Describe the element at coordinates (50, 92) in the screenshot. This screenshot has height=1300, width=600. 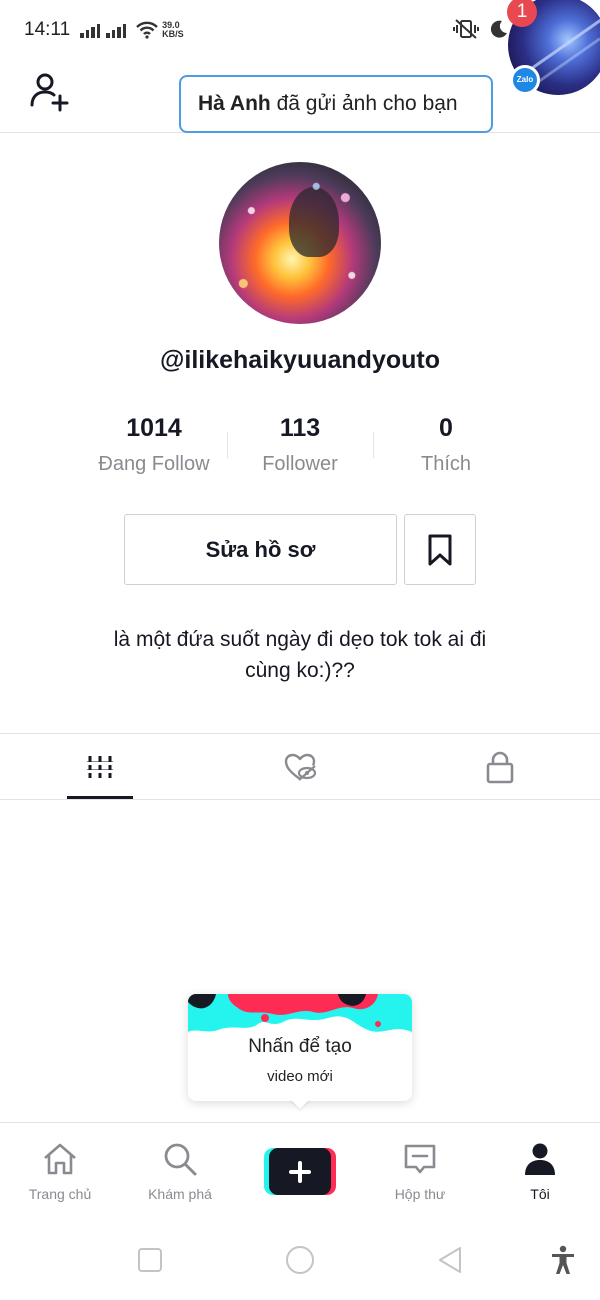
I see `add-friend-icon` at that location.